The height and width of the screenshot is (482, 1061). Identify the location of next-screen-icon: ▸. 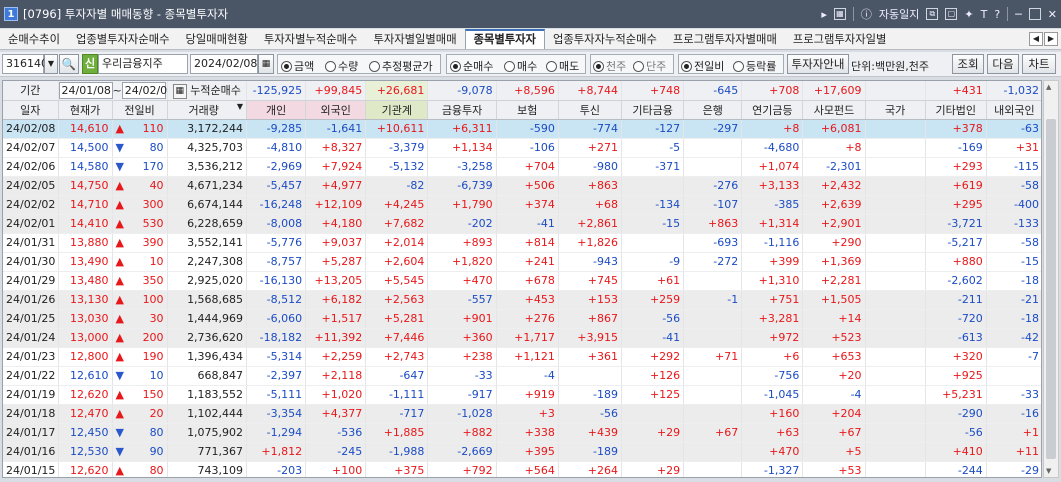
(824, 14).